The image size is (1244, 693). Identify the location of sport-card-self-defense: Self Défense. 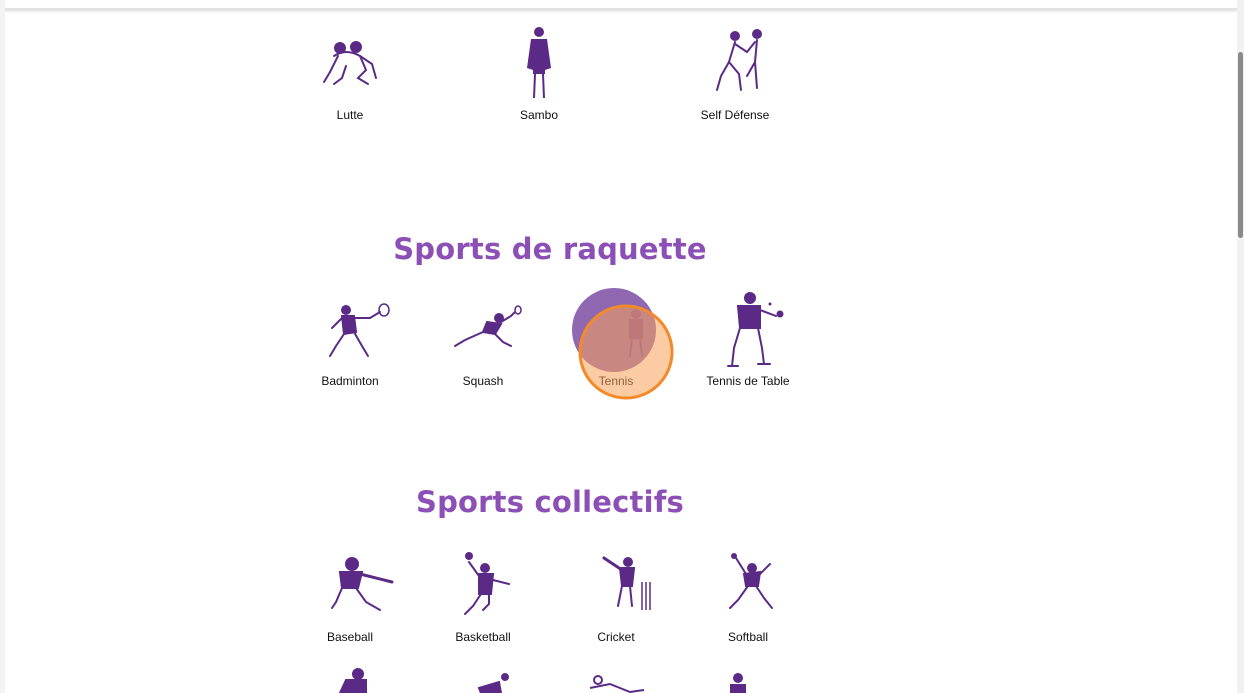
(735, 74).